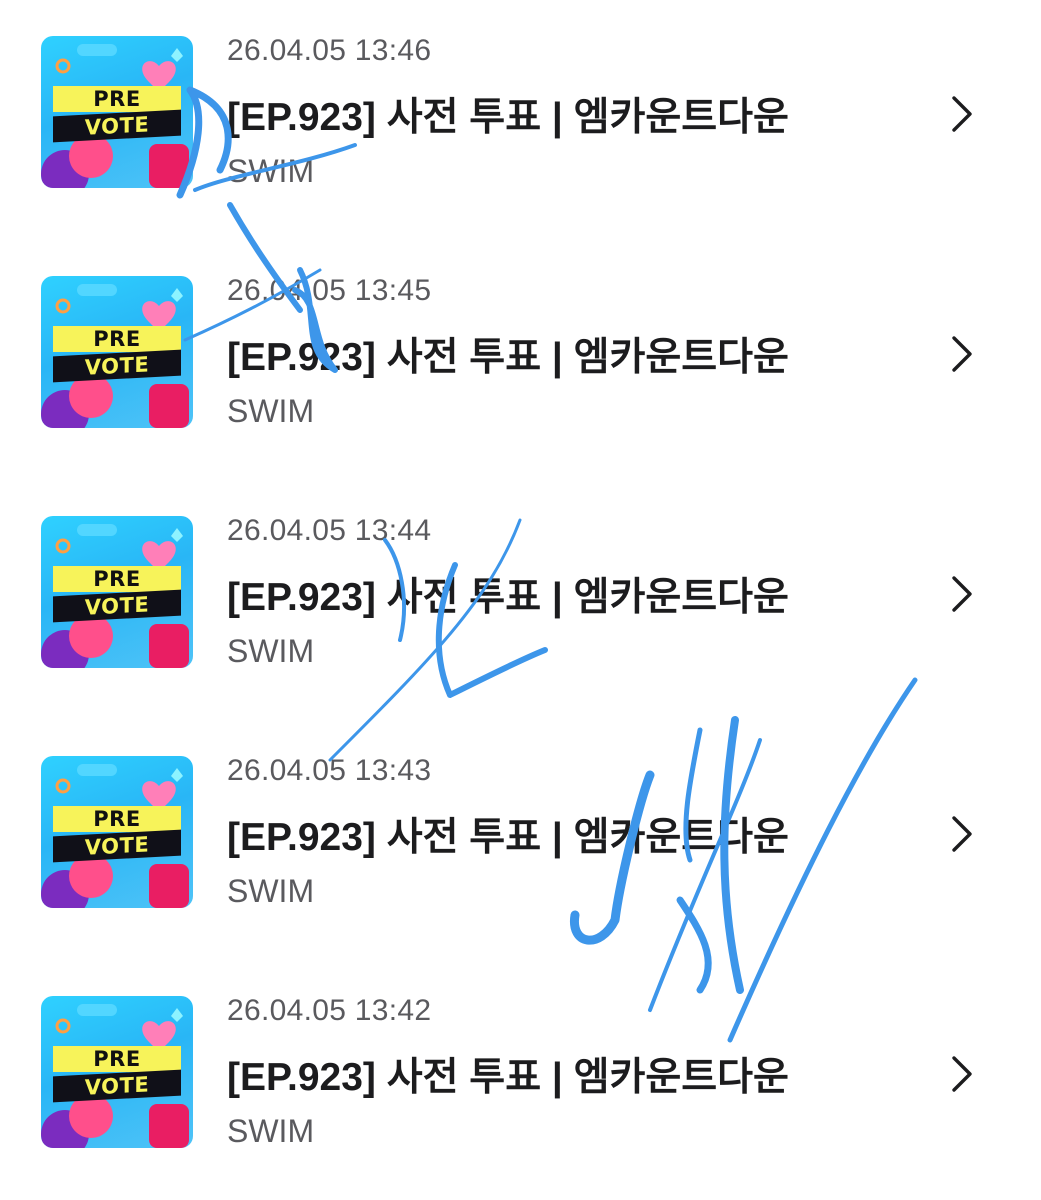 Image resolution: width=1041 pixels, height=1200 pixels. Describe the element at coordinates (329, 770) in the screenshot. I see `item-timestamp: 26.04.05 13:43` at that location.